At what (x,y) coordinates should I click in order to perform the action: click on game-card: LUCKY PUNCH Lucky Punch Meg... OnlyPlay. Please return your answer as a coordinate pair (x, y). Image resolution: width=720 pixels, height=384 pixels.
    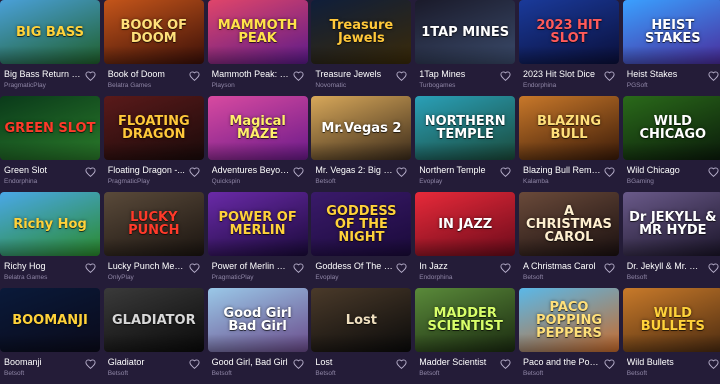
    Looking at the image, I should click on (153, 240).